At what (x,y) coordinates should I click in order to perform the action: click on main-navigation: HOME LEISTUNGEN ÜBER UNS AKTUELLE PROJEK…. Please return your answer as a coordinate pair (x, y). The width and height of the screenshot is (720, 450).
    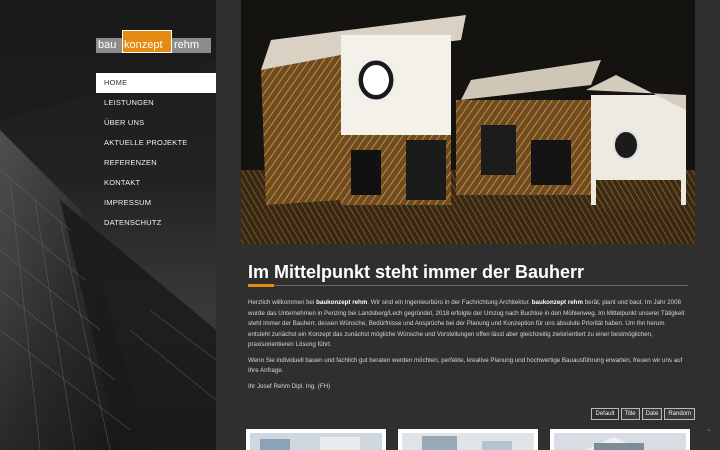
    Looking at the image, I should click on (156, 153).